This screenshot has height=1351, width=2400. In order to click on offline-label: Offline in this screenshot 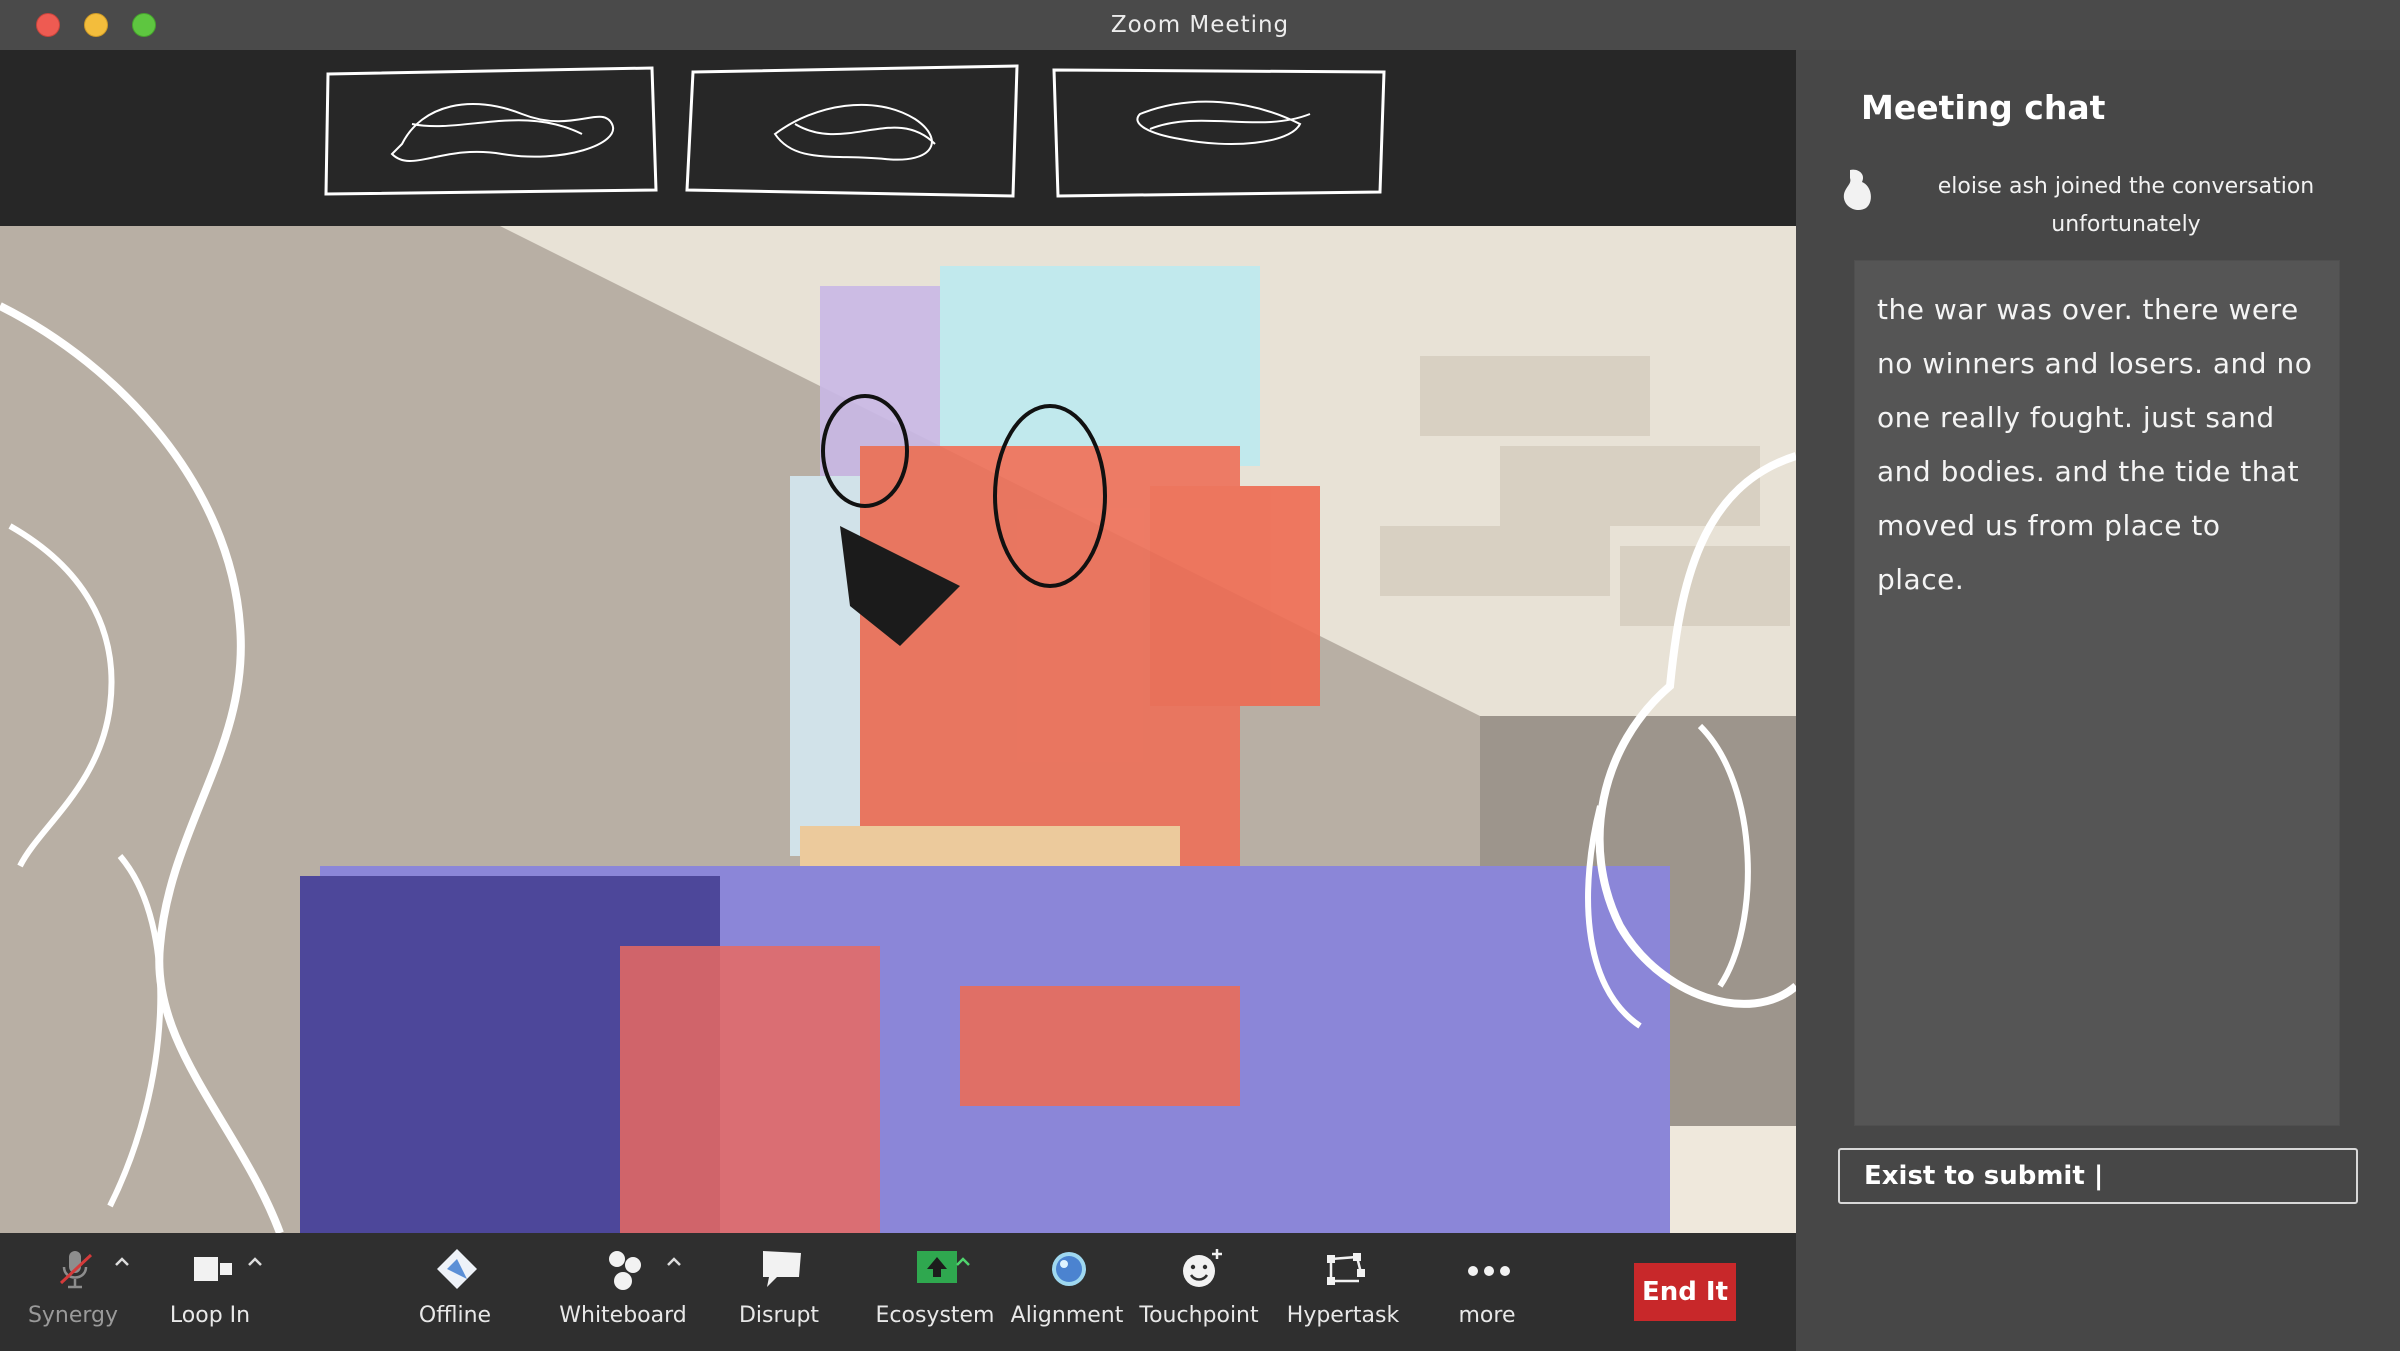, I will do `click(455, 1315)`.